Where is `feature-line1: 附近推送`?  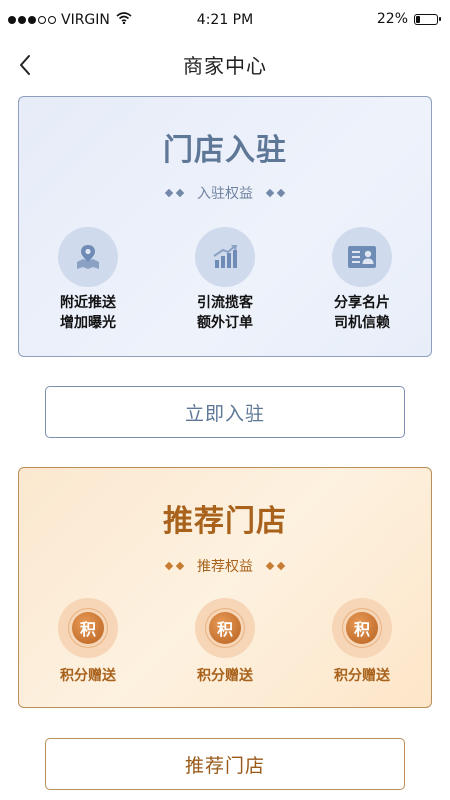 feature-line1: 附近推送 is located at coordinates (88, 303).